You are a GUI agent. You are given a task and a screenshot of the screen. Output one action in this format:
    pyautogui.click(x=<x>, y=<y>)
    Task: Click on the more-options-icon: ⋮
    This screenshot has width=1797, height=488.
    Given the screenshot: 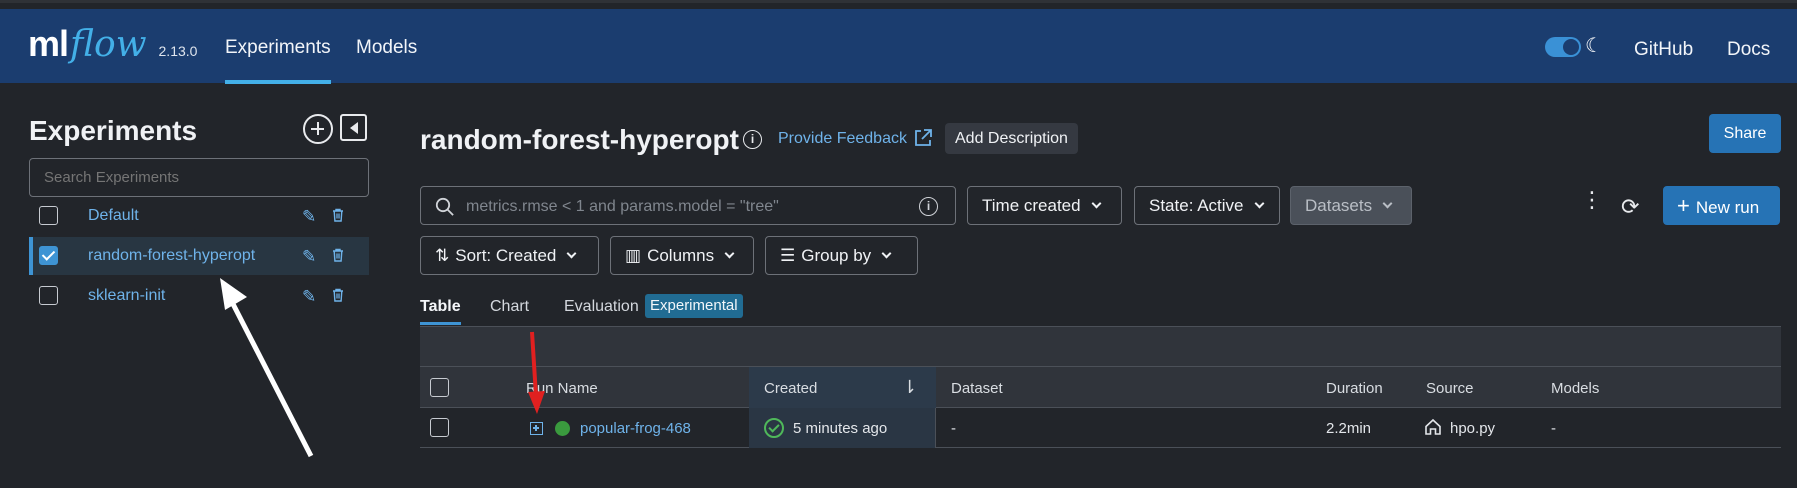 What is the action you would take?
    pyautogui.click(x=1592, y=200)
    